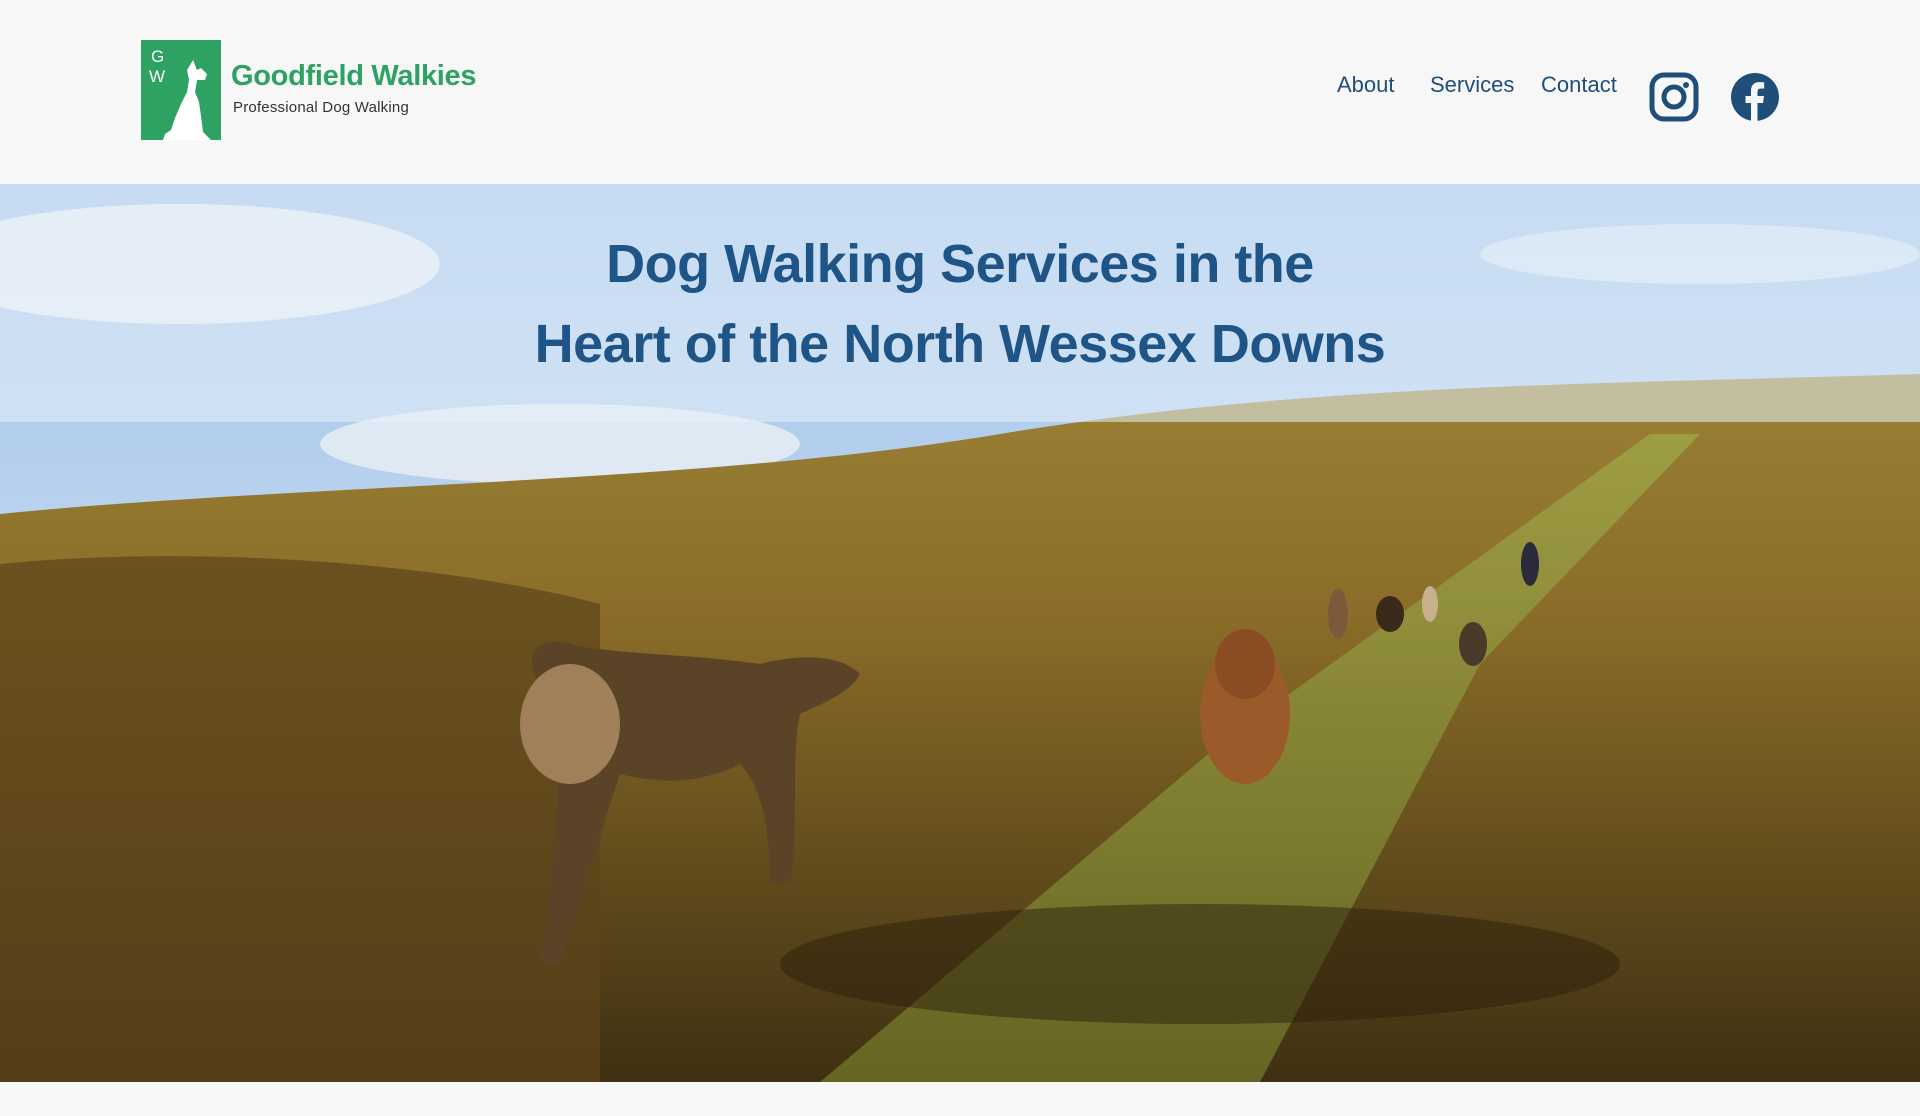 This screenshot has height=1116, width=1920. What do you see at coordinates (157, 56) in the screenshot?
I see `logo-monogram-g: G` at bounding box center [157, 56].